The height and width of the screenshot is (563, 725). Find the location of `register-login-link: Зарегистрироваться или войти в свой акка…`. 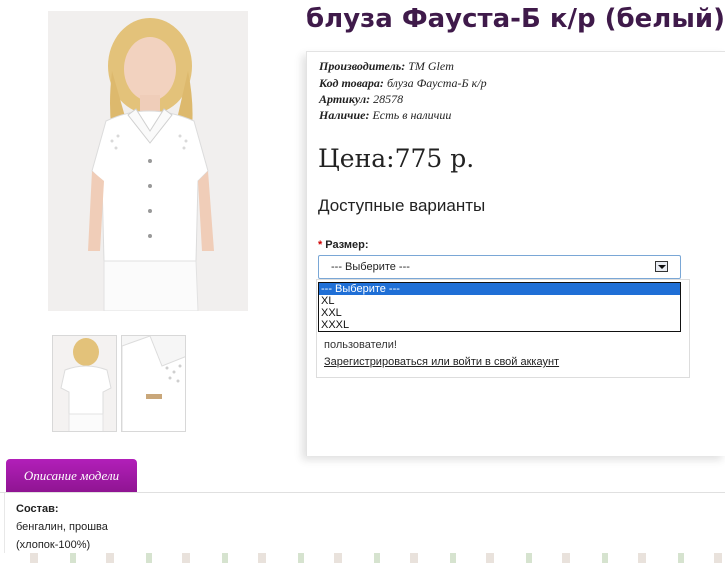

register-login-link: Зарегистрироваться или войти в свой акка… is located at coordinates (441, 362).